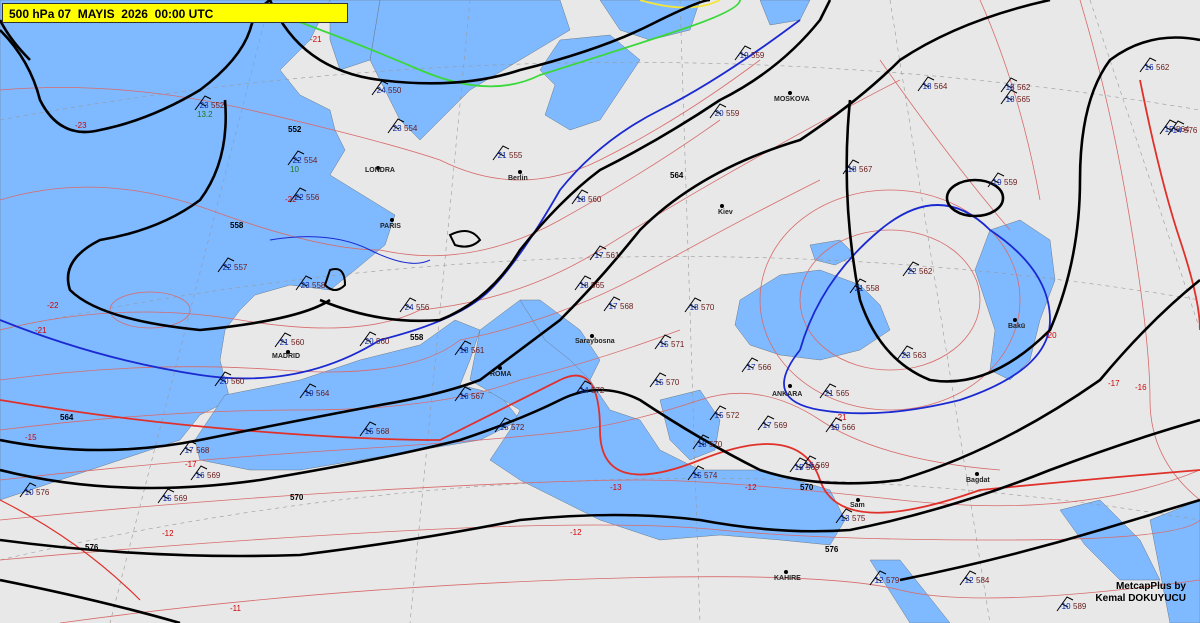  I want to click on station-height: 555, so click(516, 155).